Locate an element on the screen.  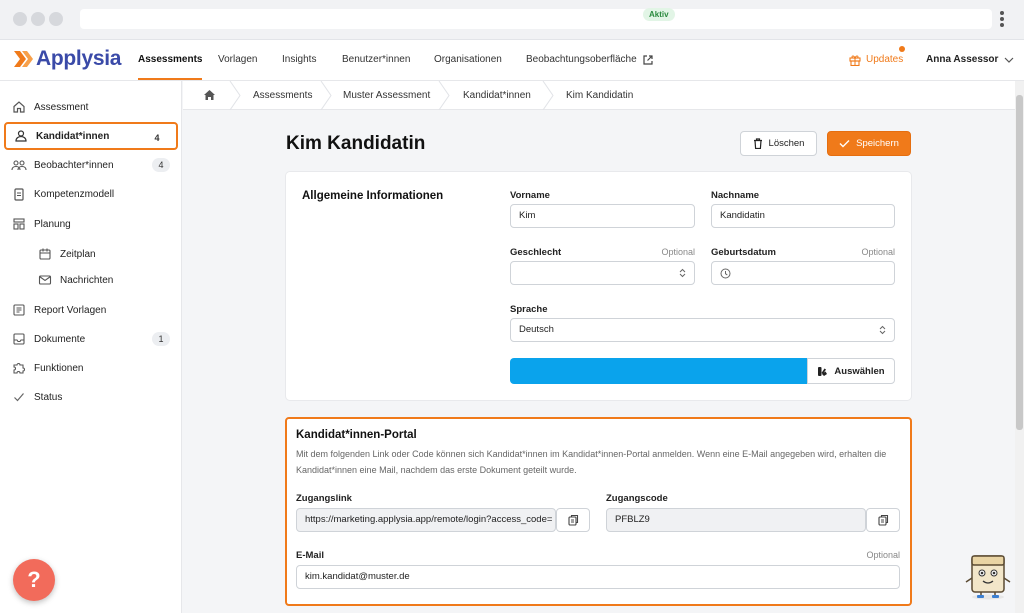
sprache-select: Deutsch is located at coordinates (702, 330).